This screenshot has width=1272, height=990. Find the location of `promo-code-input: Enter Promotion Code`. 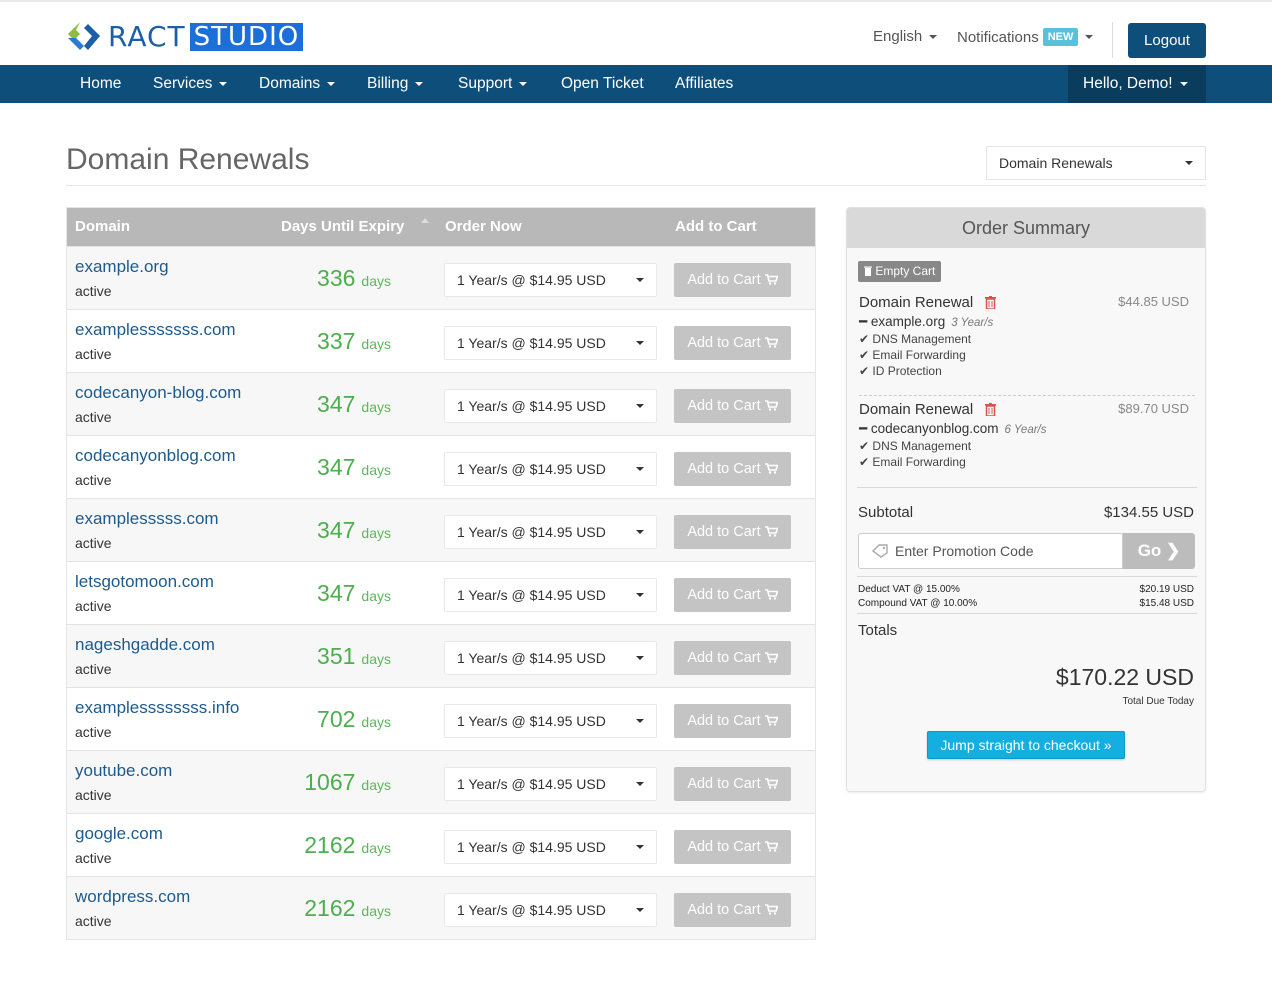

promo-code-input: Enter Promotion Code is located at coordinates (990, 551).